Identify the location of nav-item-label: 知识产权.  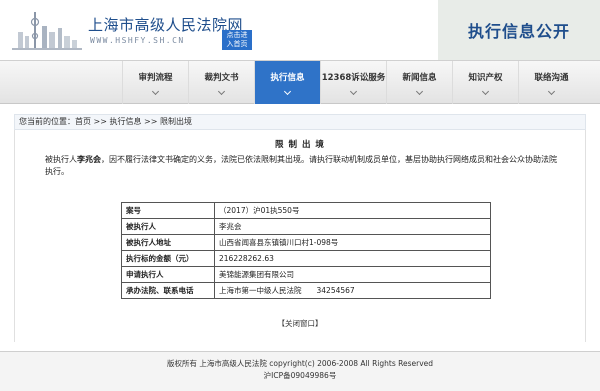
(485, 78).